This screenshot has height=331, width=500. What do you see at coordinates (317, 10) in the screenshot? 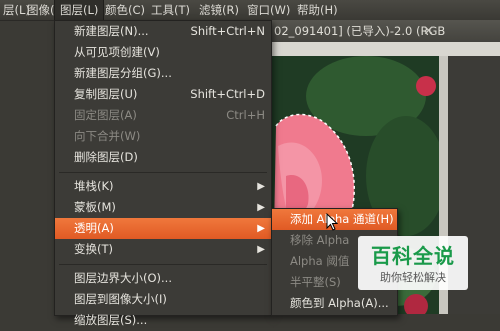
I see `menu-help: 帮助(H)` at bounding box center [317, 10].